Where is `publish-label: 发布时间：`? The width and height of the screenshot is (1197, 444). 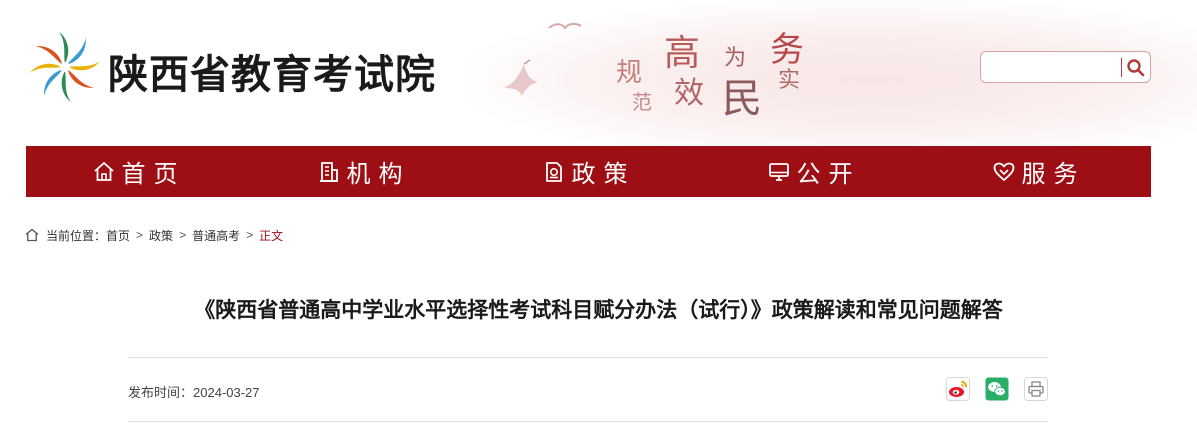
publish-label: 发布时间： is located at coordinates (161, 392).